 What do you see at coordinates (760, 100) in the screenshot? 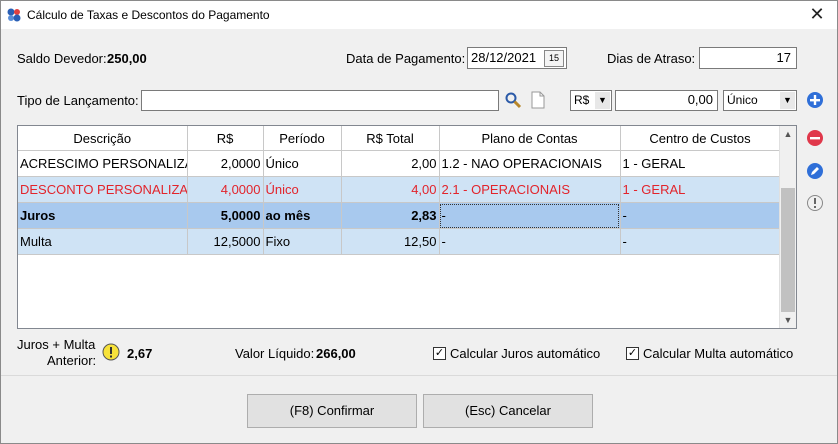
I see `period-select: Único ▼` at bounding box center [760, 100].